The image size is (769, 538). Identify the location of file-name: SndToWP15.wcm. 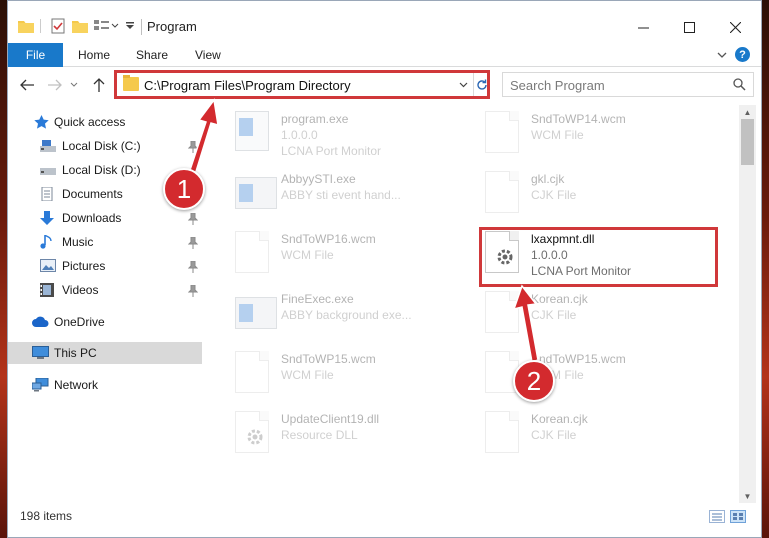
(328, 359).